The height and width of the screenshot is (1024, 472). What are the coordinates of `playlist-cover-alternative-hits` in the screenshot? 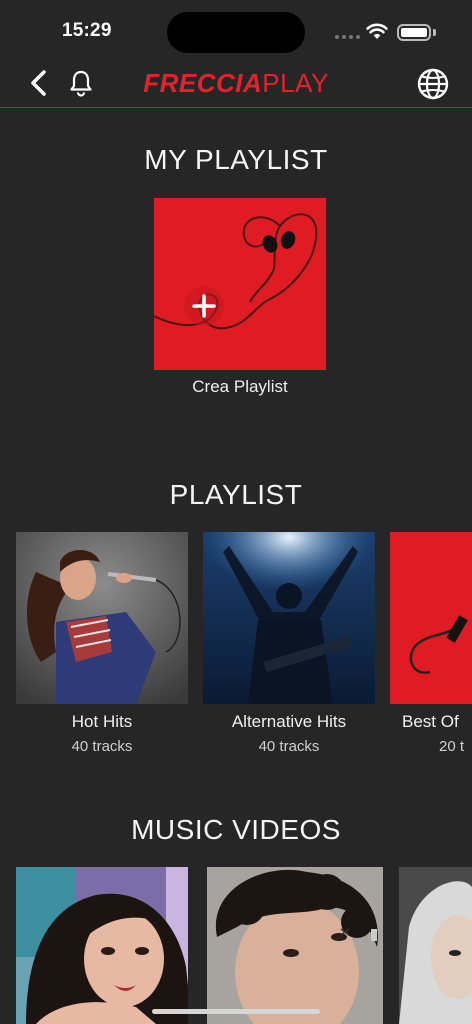 It's located at (289, 618).